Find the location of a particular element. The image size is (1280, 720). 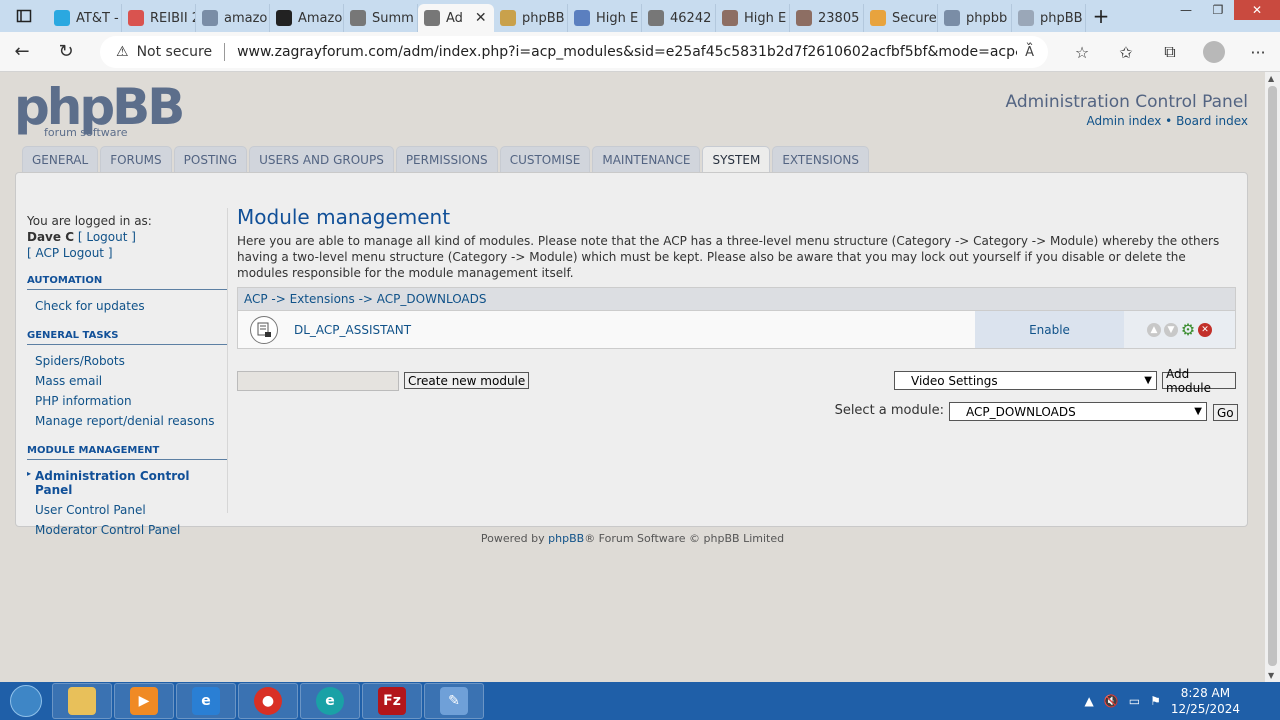

filezilla-icon: Fz is located at coordinates (392, 701).